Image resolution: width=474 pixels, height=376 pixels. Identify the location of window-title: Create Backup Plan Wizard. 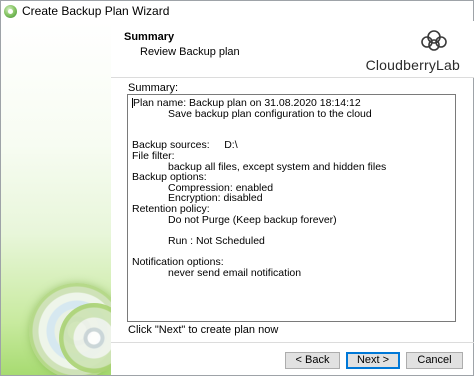
(96, 11).